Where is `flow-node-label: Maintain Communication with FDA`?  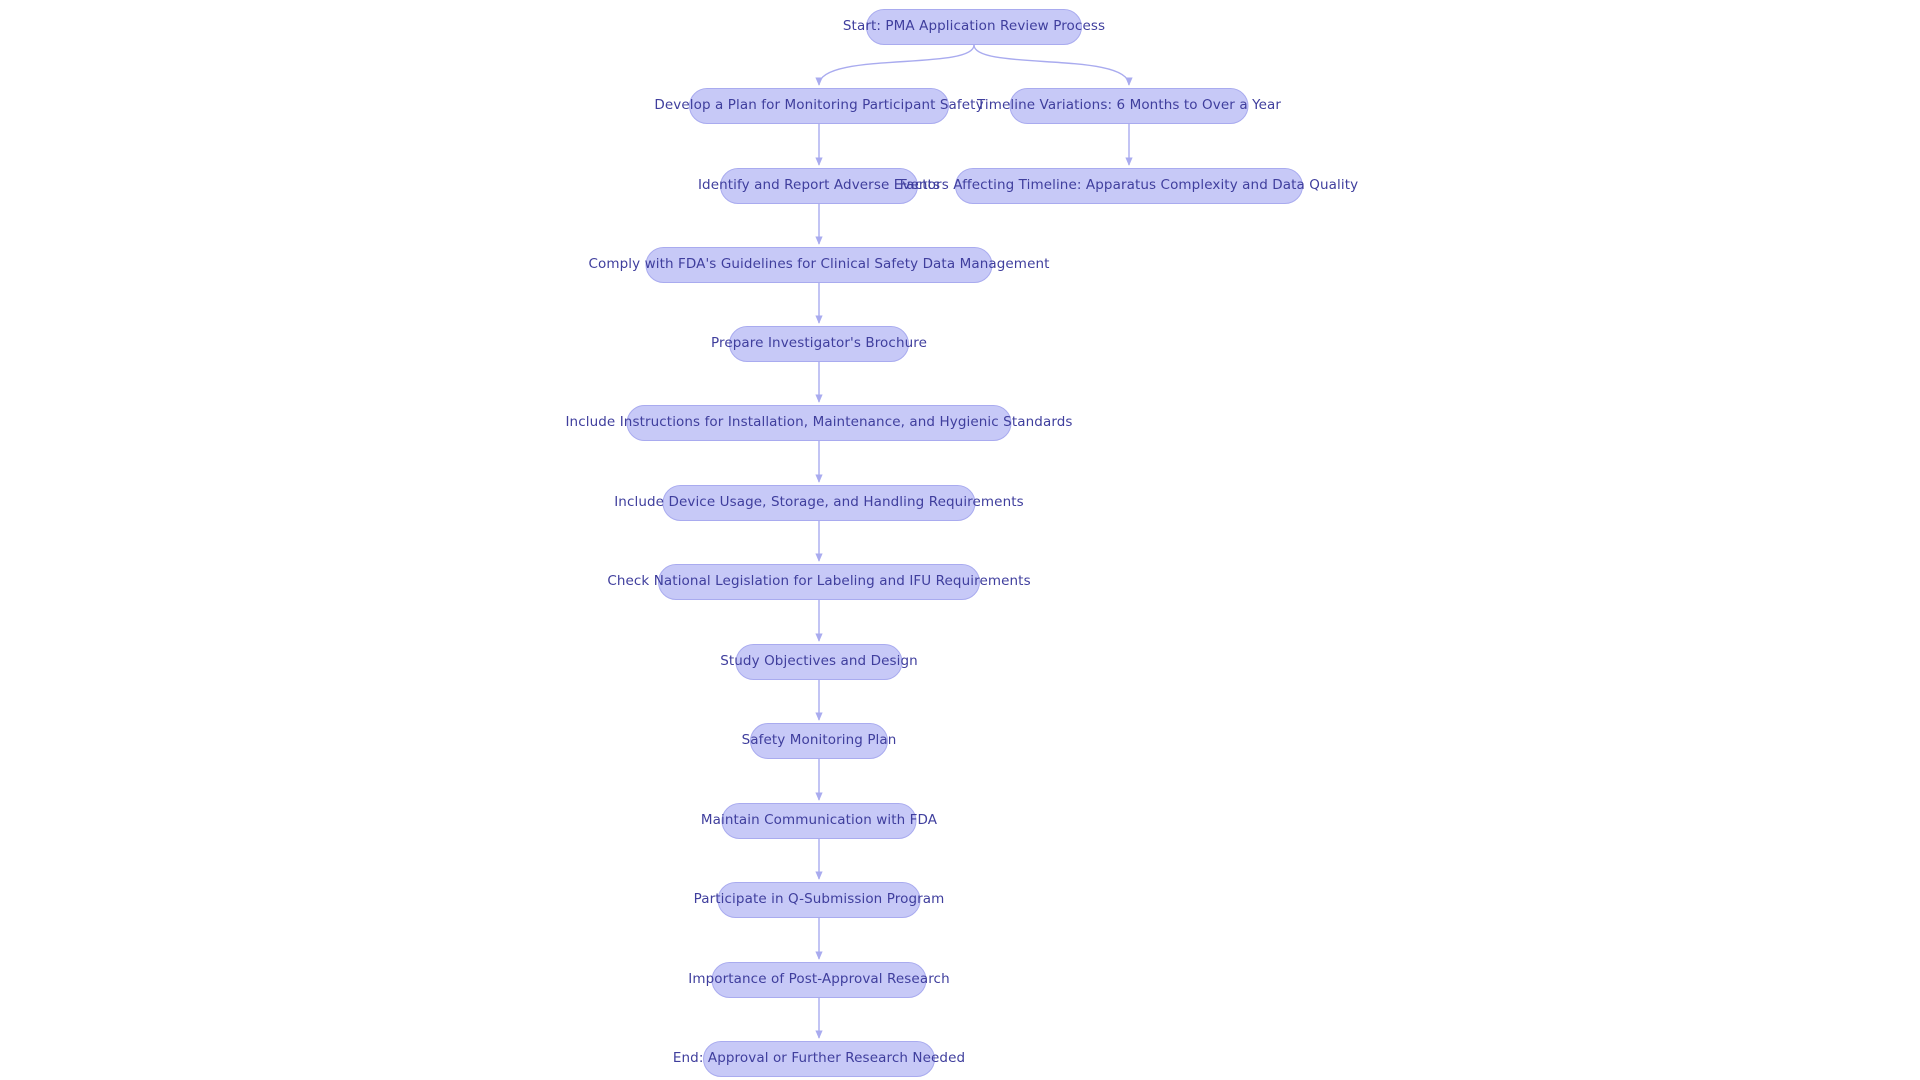 flow-node-label: Maintain Communication with FDA is located at coordinates (819, 820).